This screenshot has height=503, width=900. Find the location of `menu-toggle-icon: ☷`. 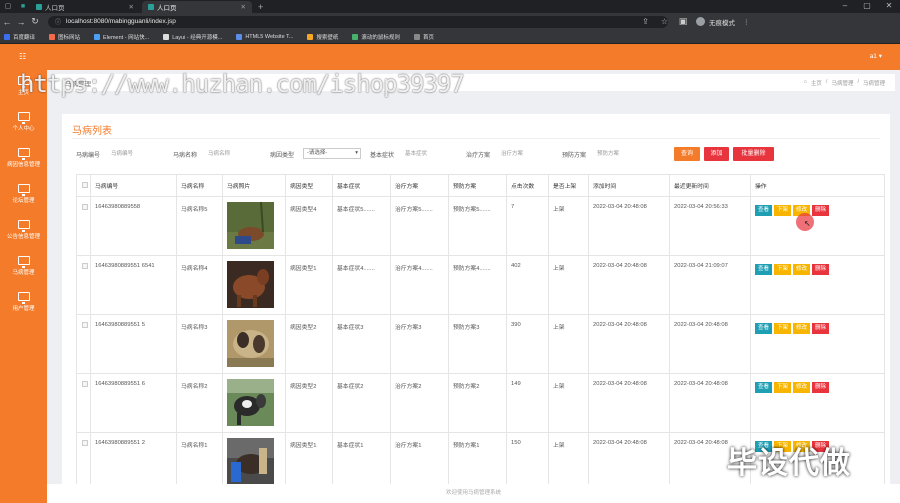

menu-toggle-icon: ☷ is located at coordinates (22, 56).